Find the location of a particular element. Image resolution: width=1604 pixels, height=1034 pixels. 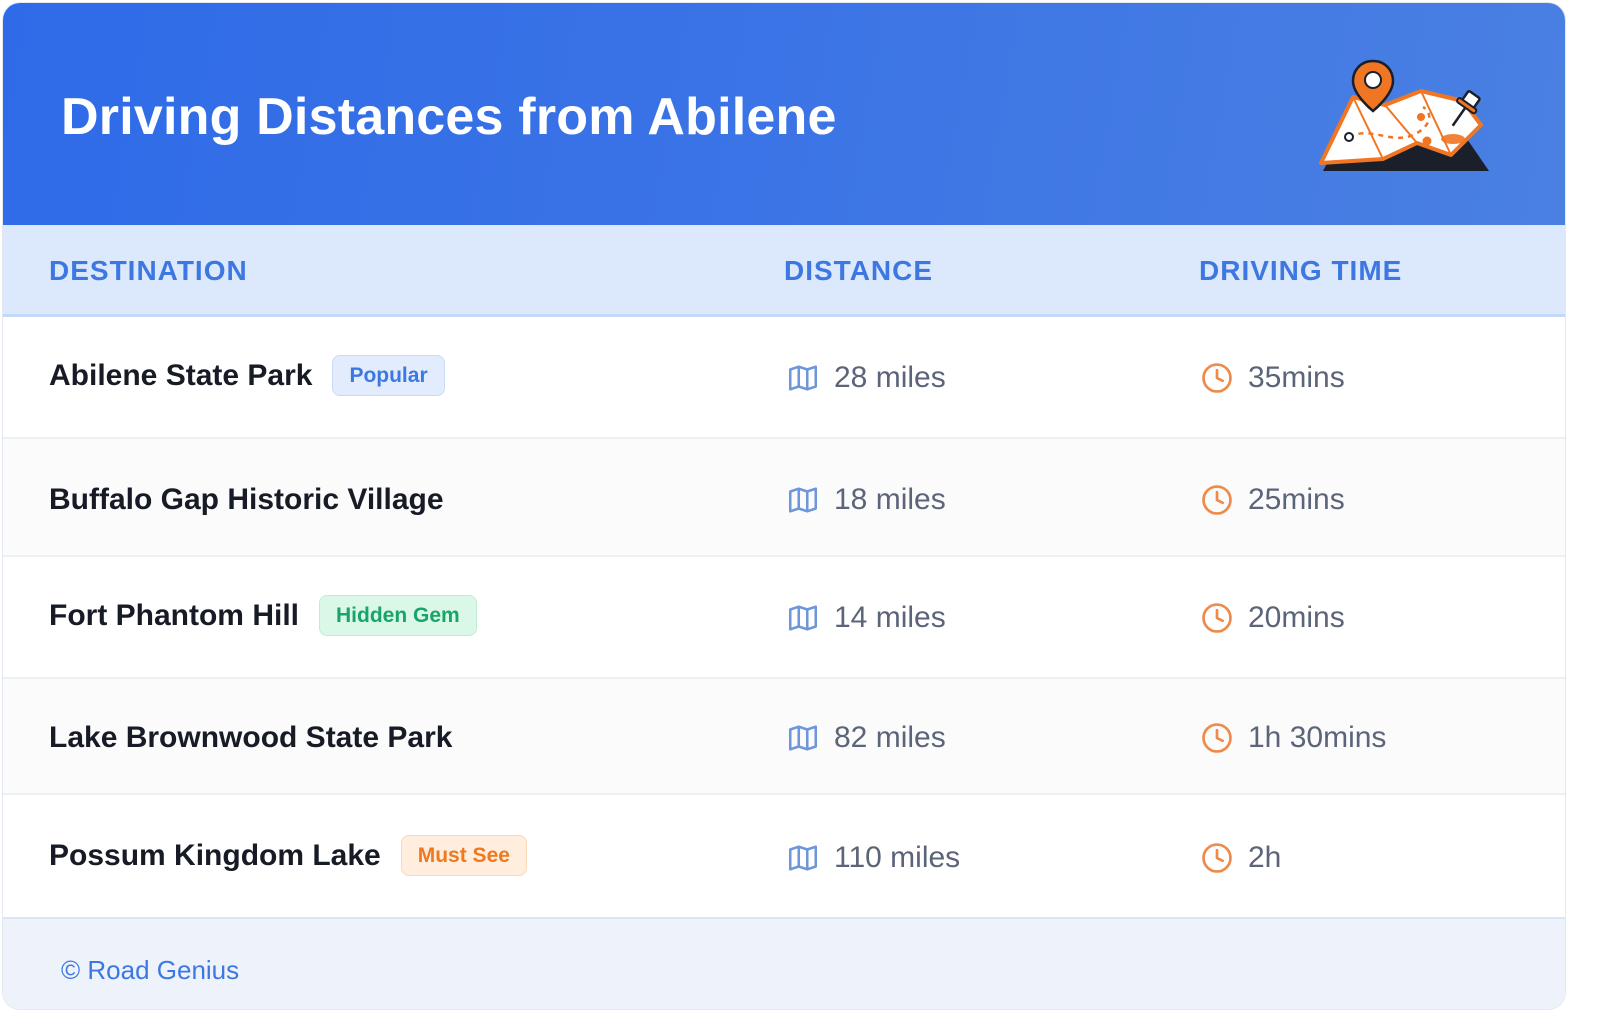

destination-cell: Lake Brownwood State Park is located at coordinates (250, 738).